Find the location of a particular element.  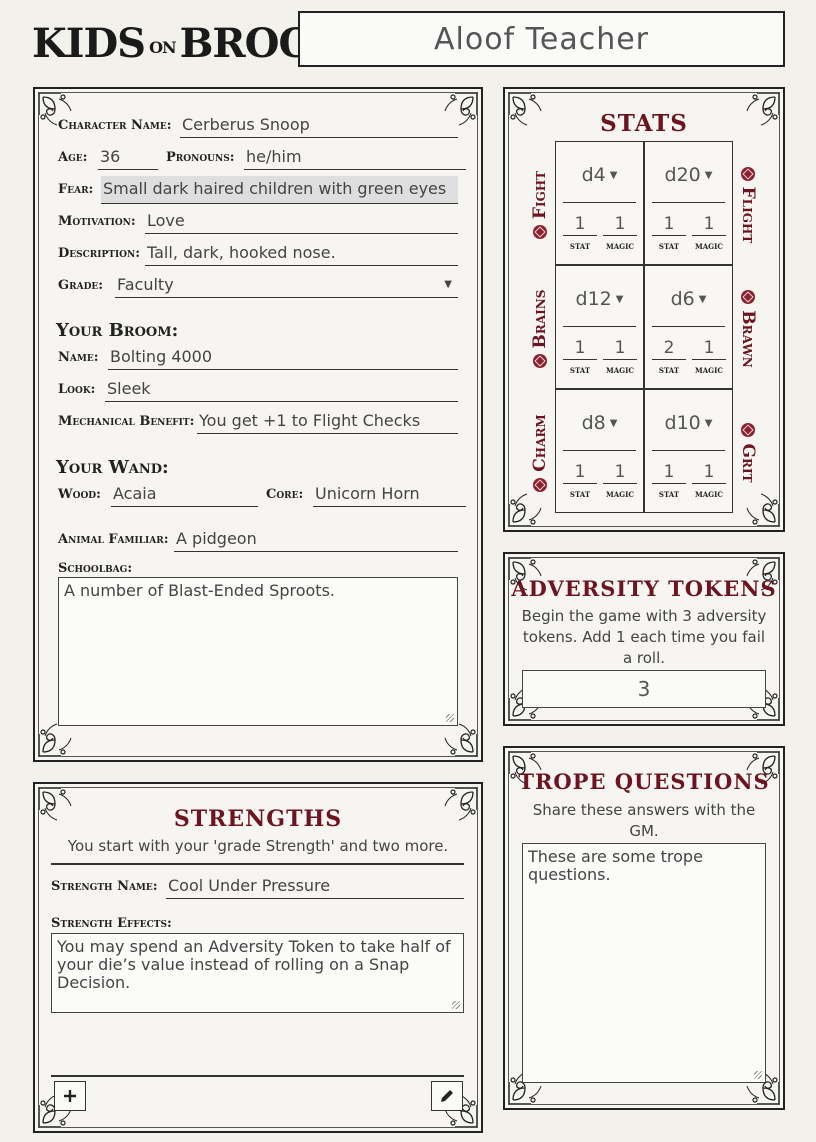

character-title-text: Aloof Teacher is located at coordinates (541, 39).